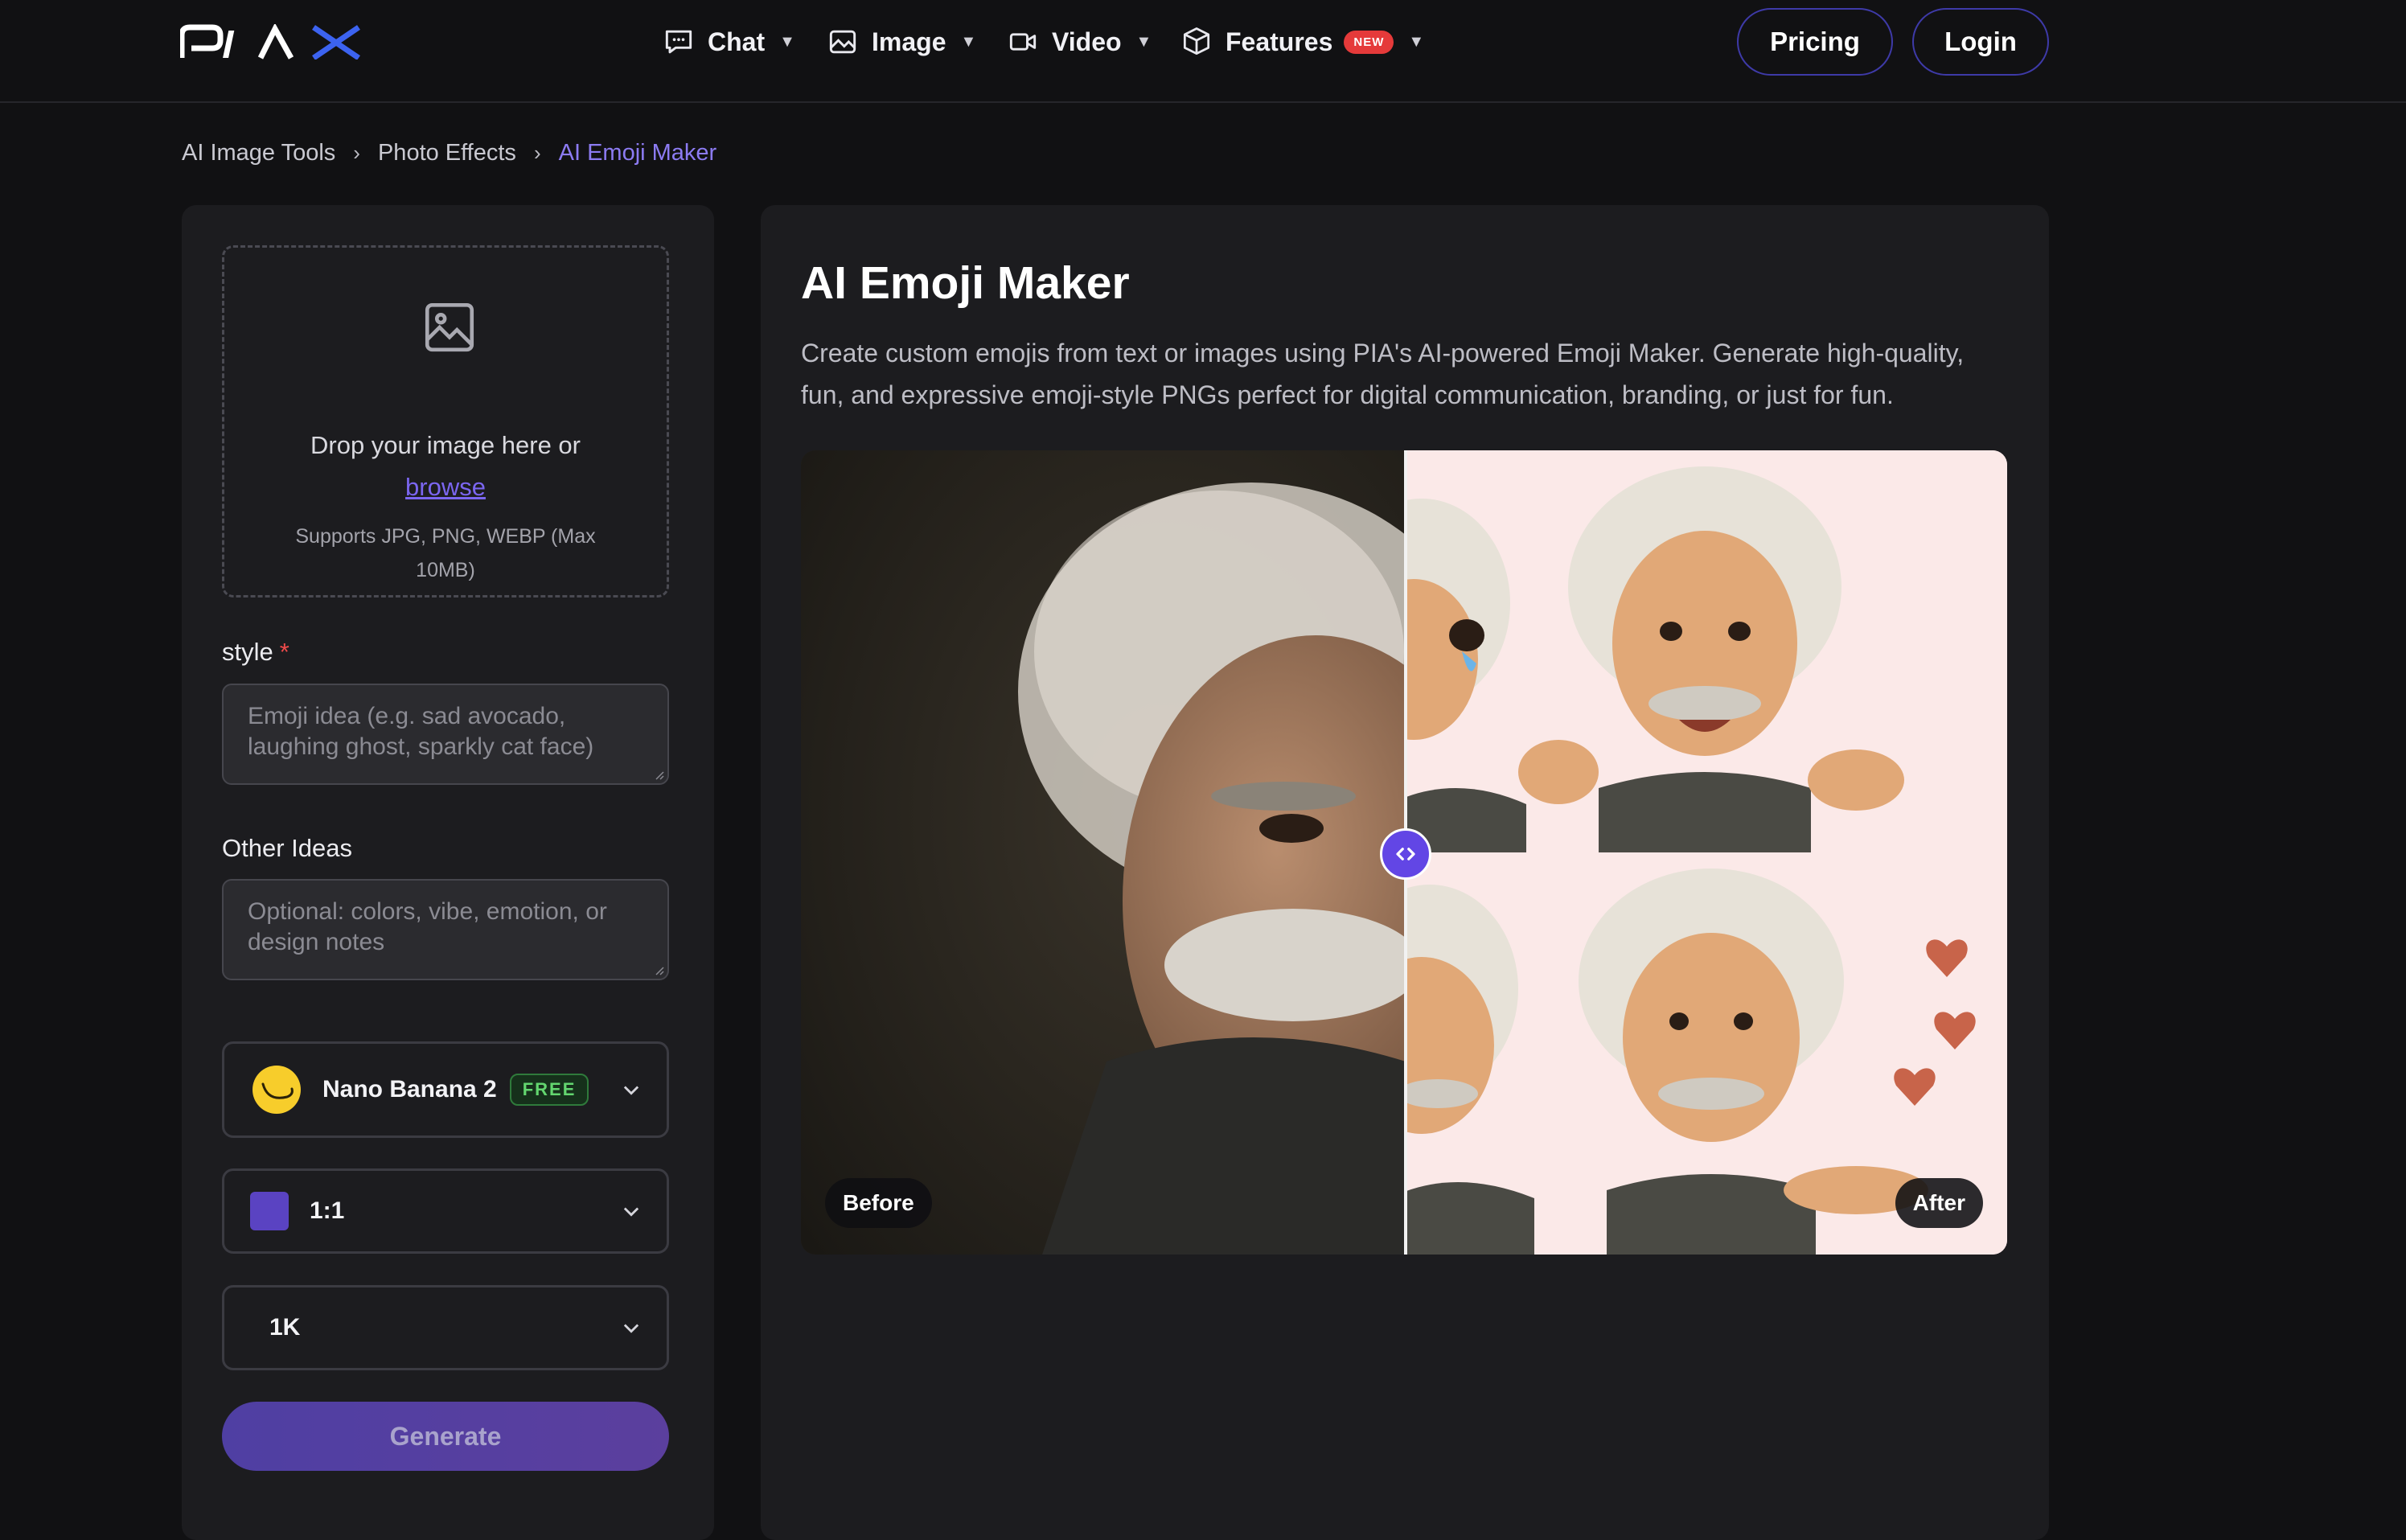 This screenshot has height=1540, width=2406. Describe the element at coordinates (965, 283) in the screenshot. I see `page-title: AI Emoji Maker` at that location.